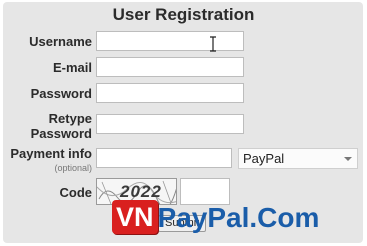 Image resolution: width=367 pixels, height=246 pixels. What do you see at coordinates (170, 67) in the screenshot?
I see `email-input` at bounding box center [170, 67].